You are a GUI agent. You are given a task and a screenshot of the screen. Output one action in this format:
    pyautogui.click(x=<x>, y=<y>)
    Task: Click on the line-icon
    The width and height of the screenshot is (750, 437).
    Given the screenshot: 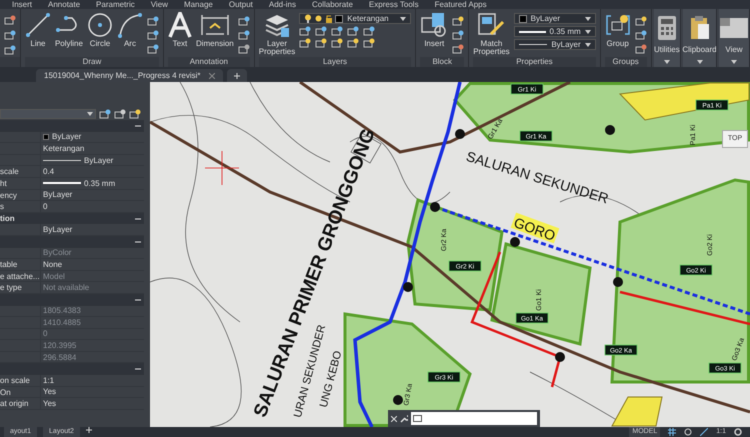 What is the action you would take?
    pyautogui.click(x=37, y=25)
    